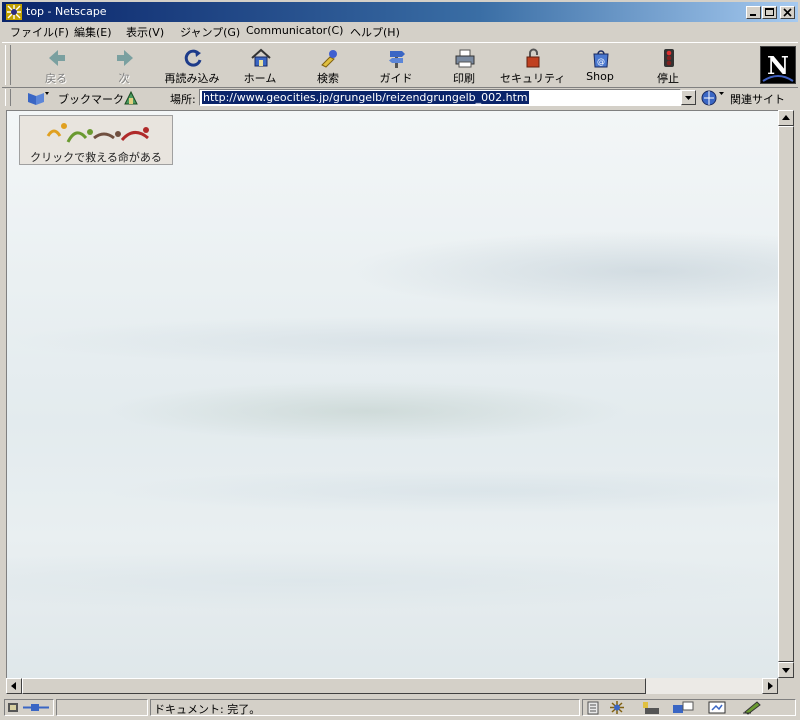 The width and height of the screenshot is (800, 720). I want to click on scroll-down-button, so click(786, 670).